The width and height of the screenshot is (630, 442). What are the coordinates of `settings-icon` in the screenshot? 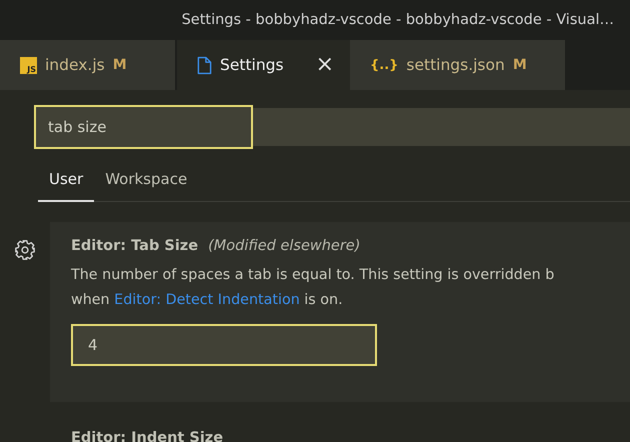 It's located at (25, 250).